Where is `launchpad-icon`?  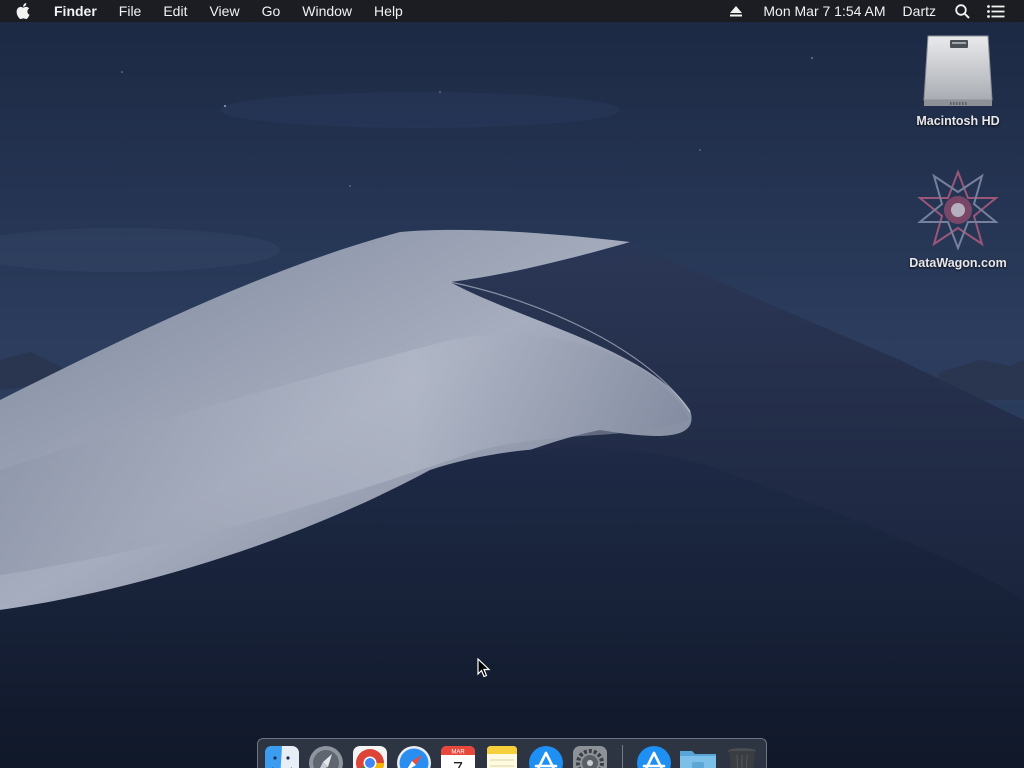 launchpad-icon is located at coordinates (326, 757).